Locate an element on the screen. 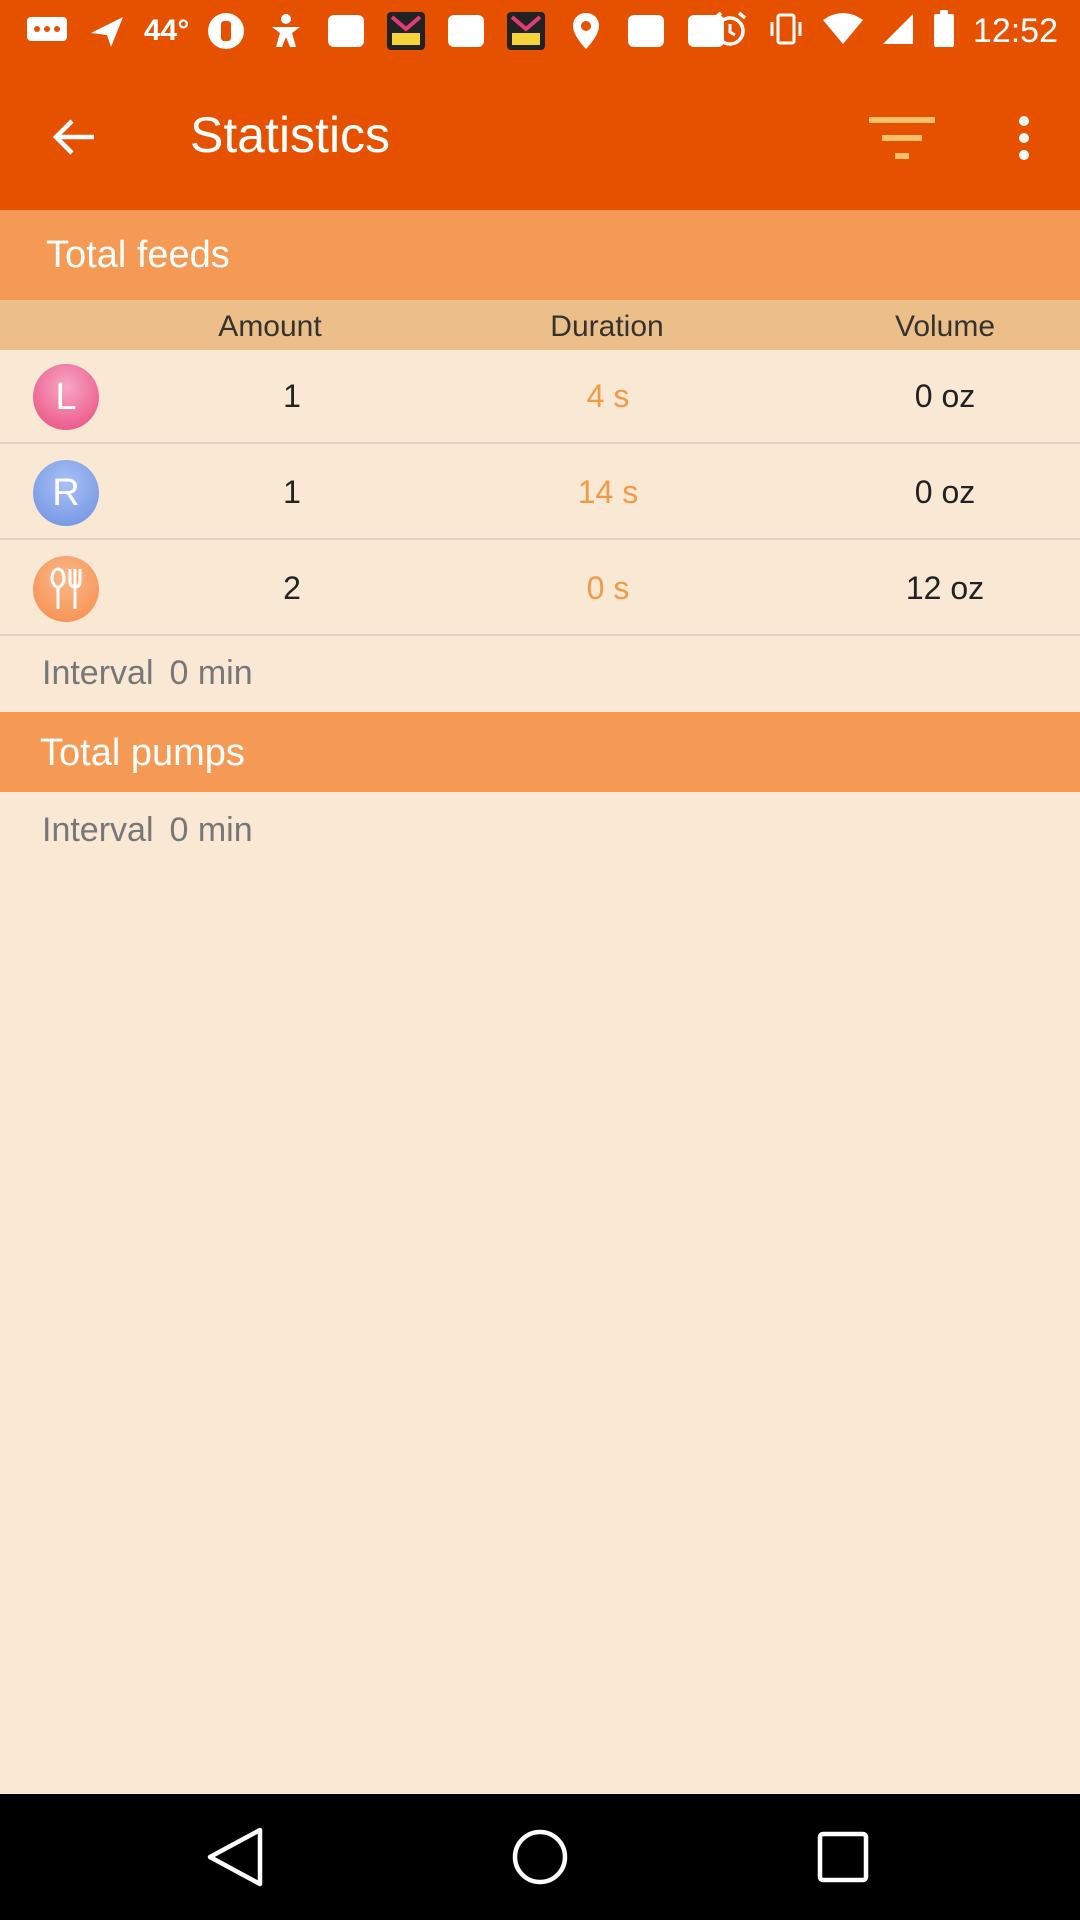 This screenshot has height=1920, width=1080. column-header-volume: Volume is located at coordinates (945, 326).